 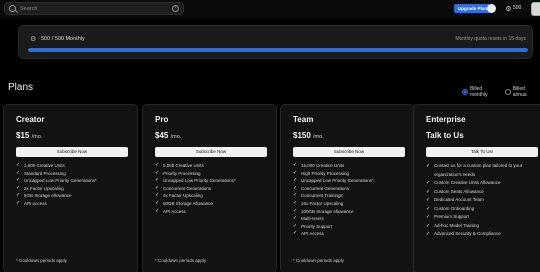 What do you see at coordinates (29, 135) in the screenshot?
I see `plan-price: $15 /mo.` at bounding box center [29, 135].